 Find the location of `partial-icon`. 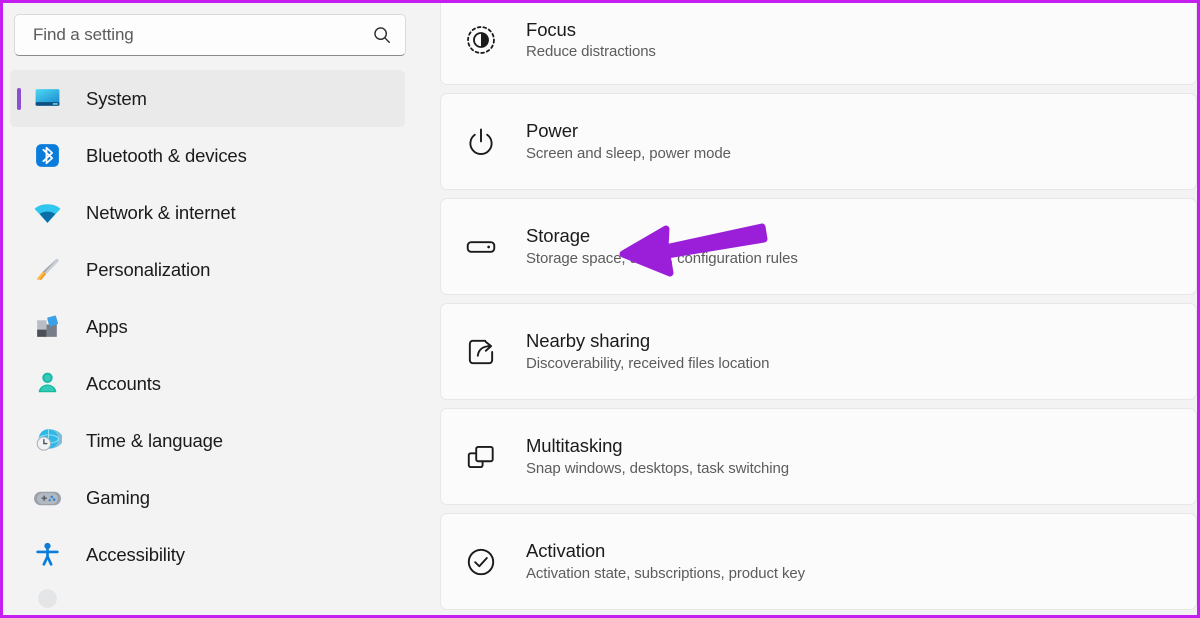

partial-icon is located at coordinates (47, 598).